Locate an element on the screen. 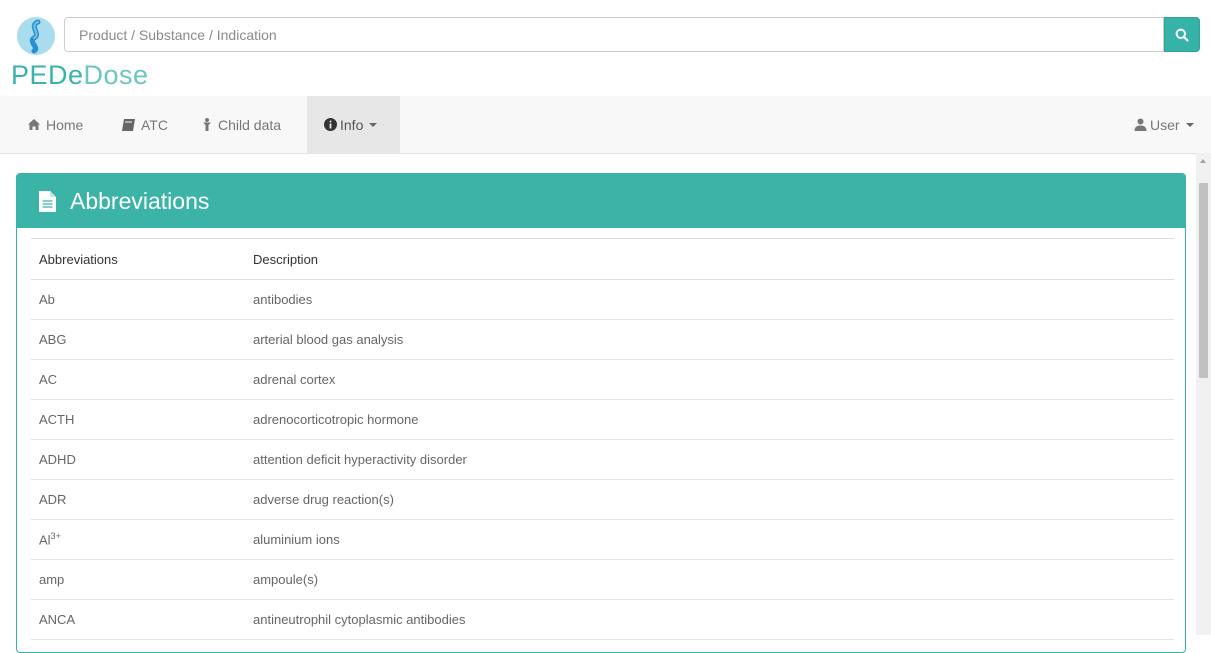 This screenshot has width=1211, height=653. description-cell: adrenal cortex is located at coordinates (709, 379).